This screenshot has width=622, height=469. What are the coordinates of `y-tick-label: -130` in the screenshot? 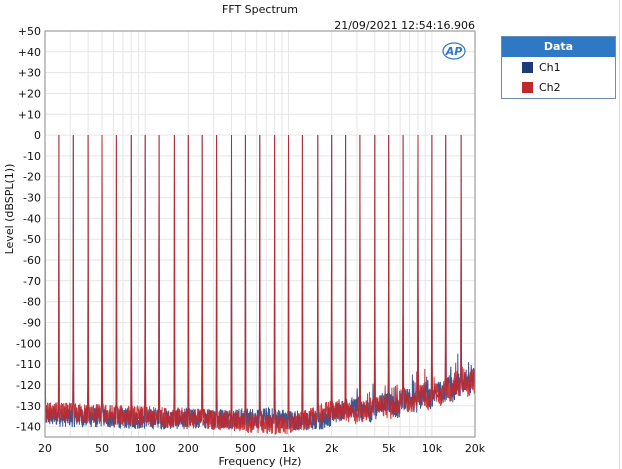 It's located at (28, 406).